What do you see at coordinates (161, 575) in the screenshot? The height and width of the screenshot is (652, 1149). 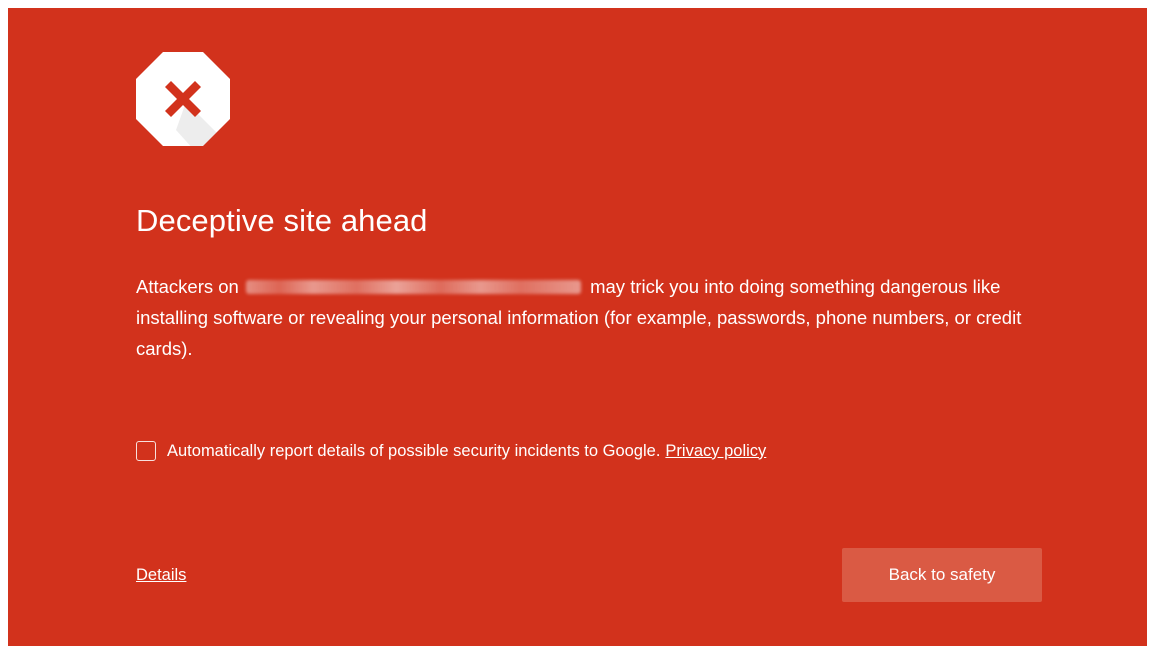 I see `details-link: Details` at bounding box center [161, 575].